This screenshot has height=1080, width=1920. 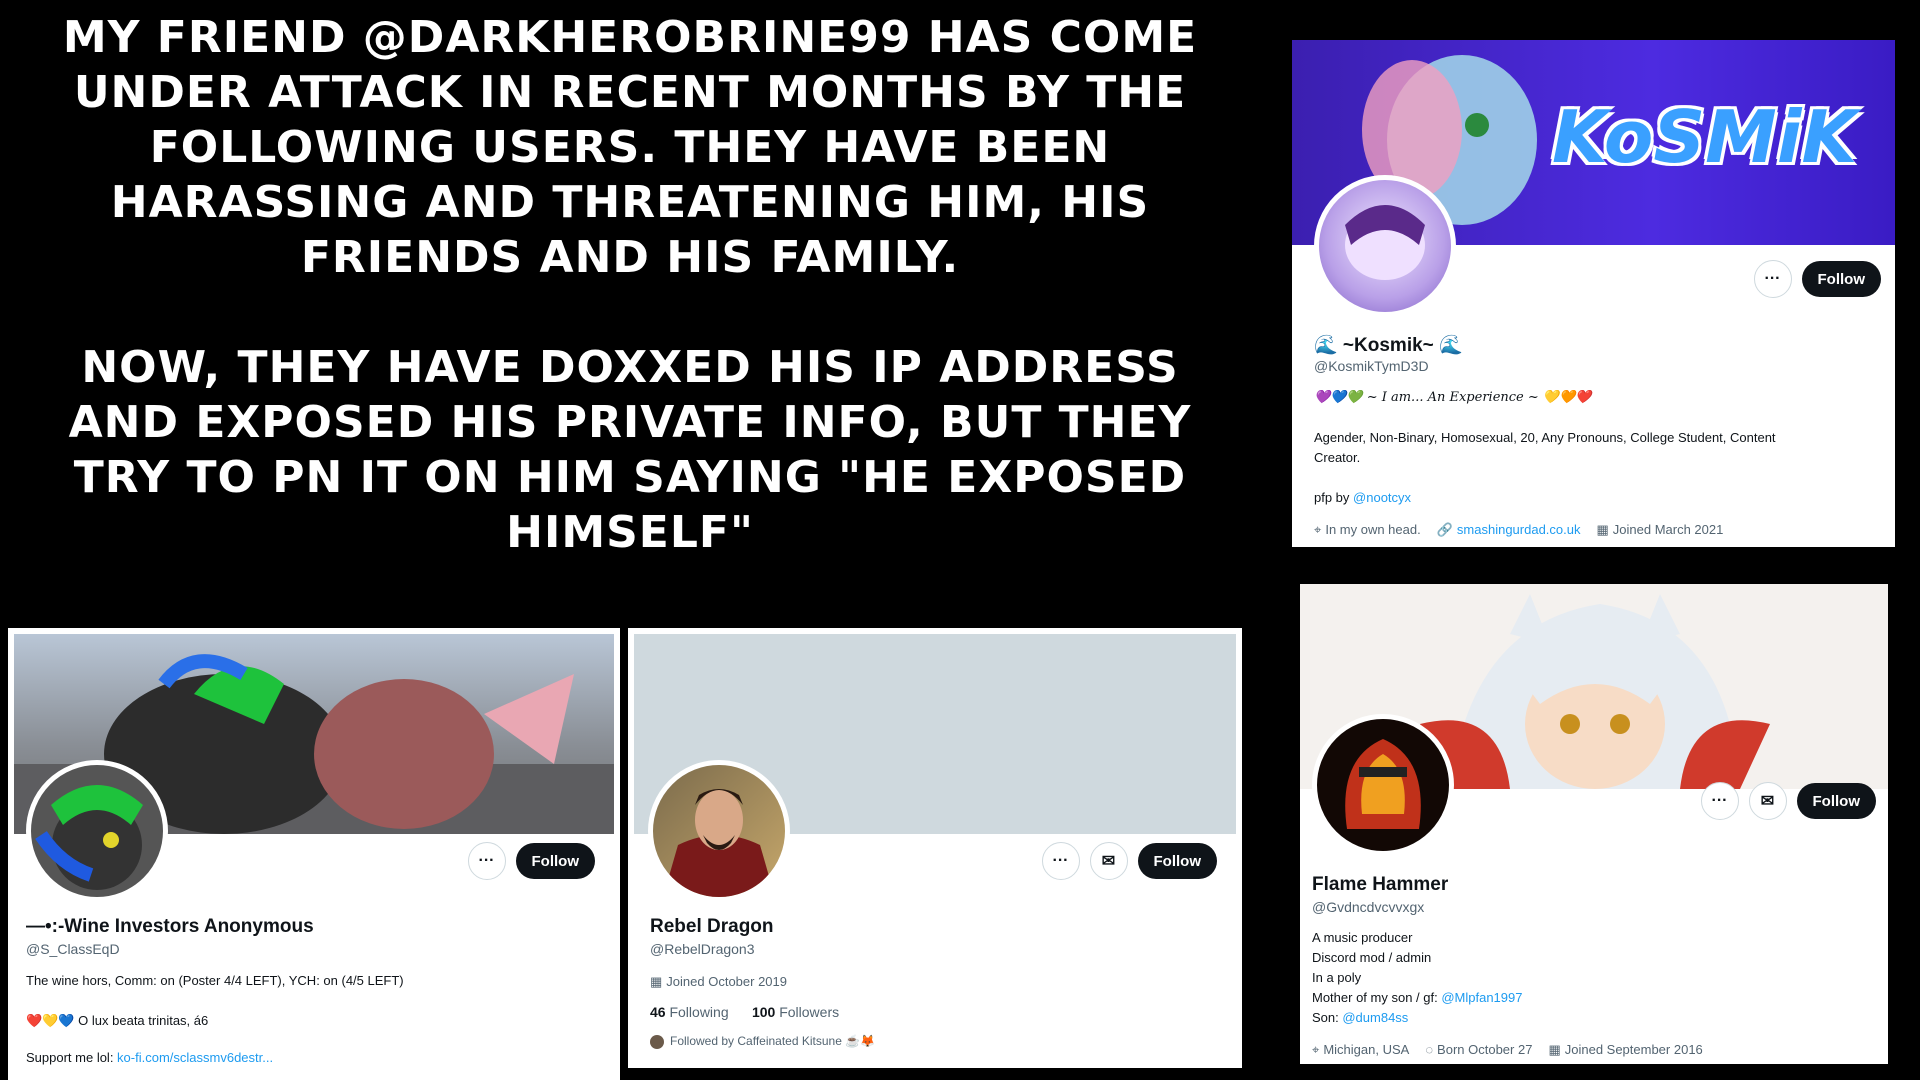 I want to click on handle: @Gvdncdvcvvxgx, so click(x=1368, y=907).